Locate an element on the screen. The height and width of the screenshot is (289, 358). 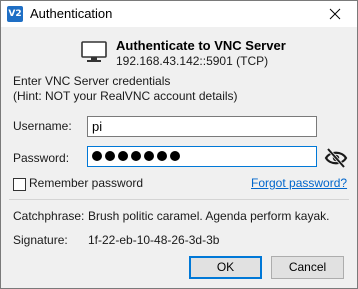
username-label: Username: is located at coordinates (42, 126).